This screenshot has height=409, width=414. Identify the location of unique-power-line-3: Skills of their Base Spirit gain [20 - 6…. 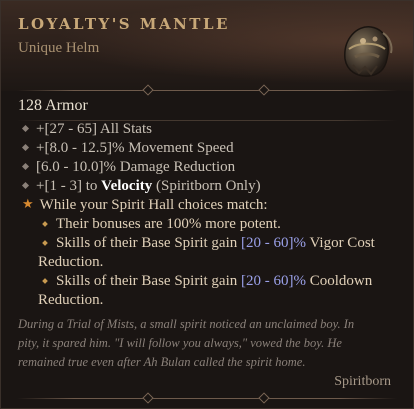
(207, 281).